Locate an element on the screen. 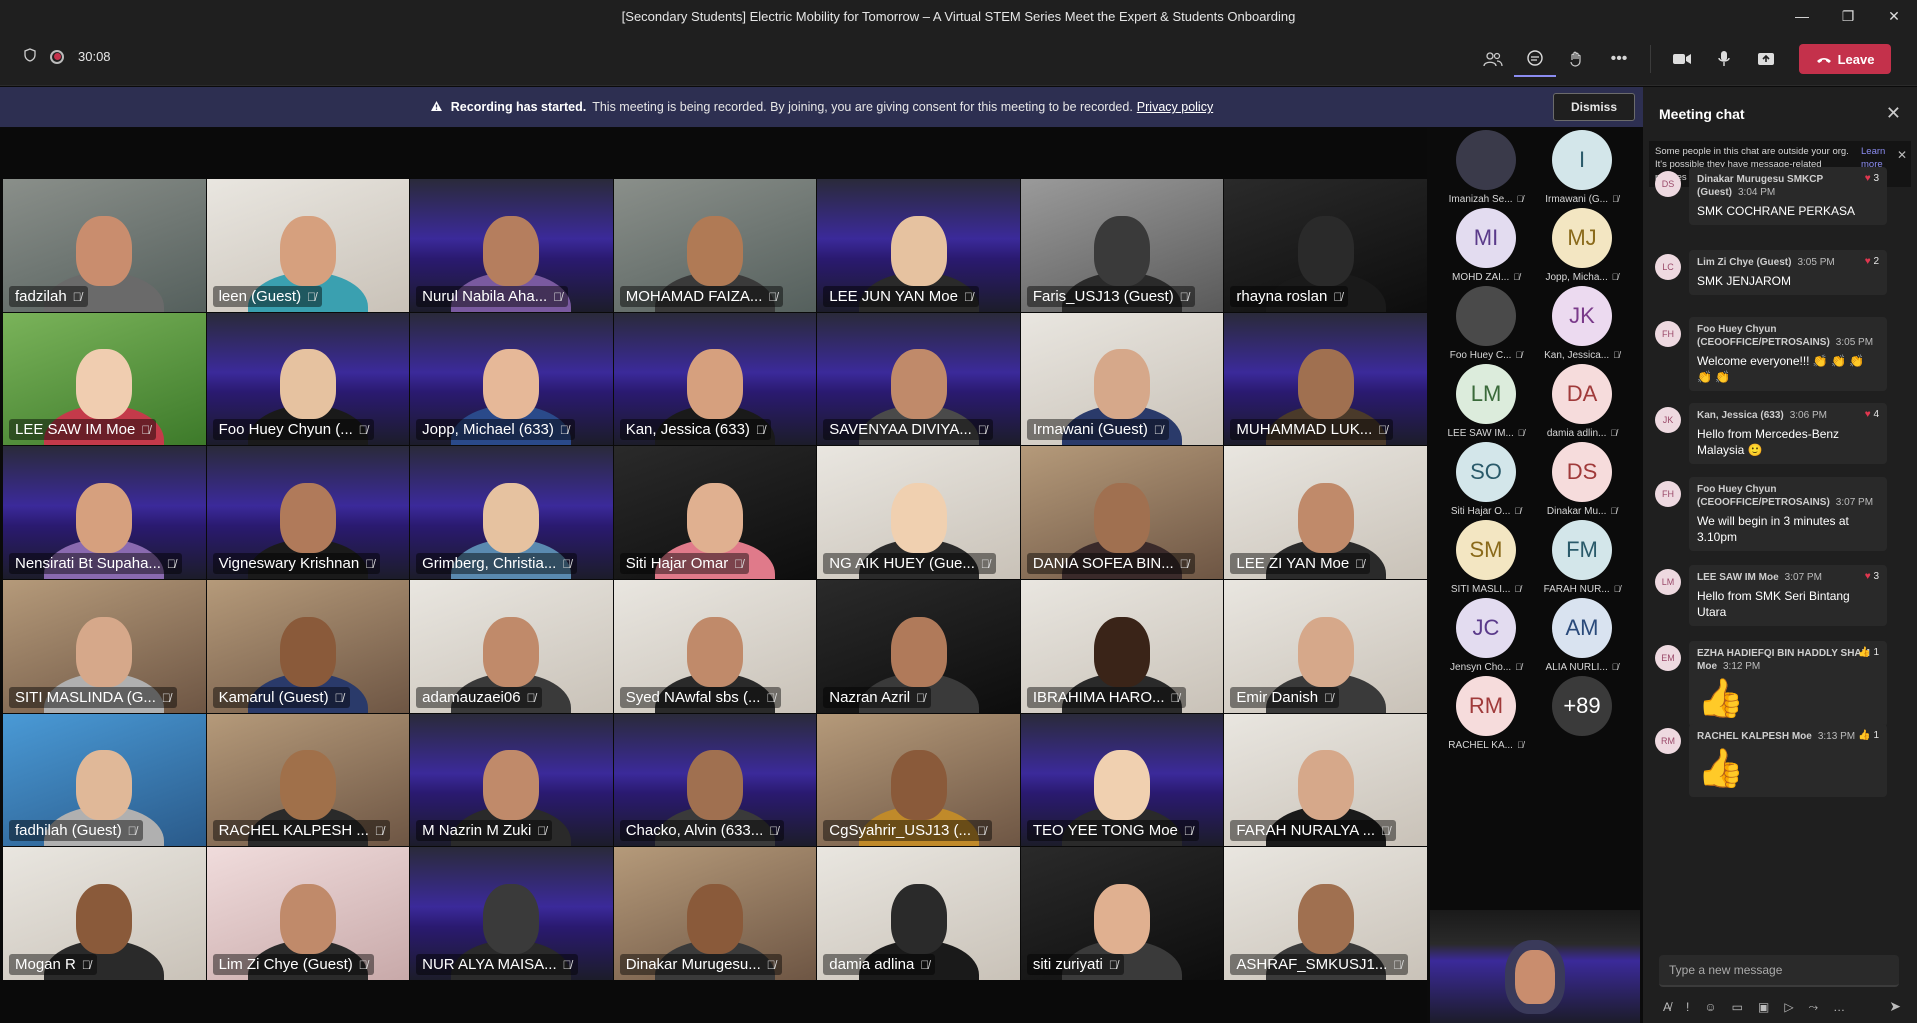  roster-participant: SM SITI MASLI... 🎙̸ is located at coordinates (1486, 555).